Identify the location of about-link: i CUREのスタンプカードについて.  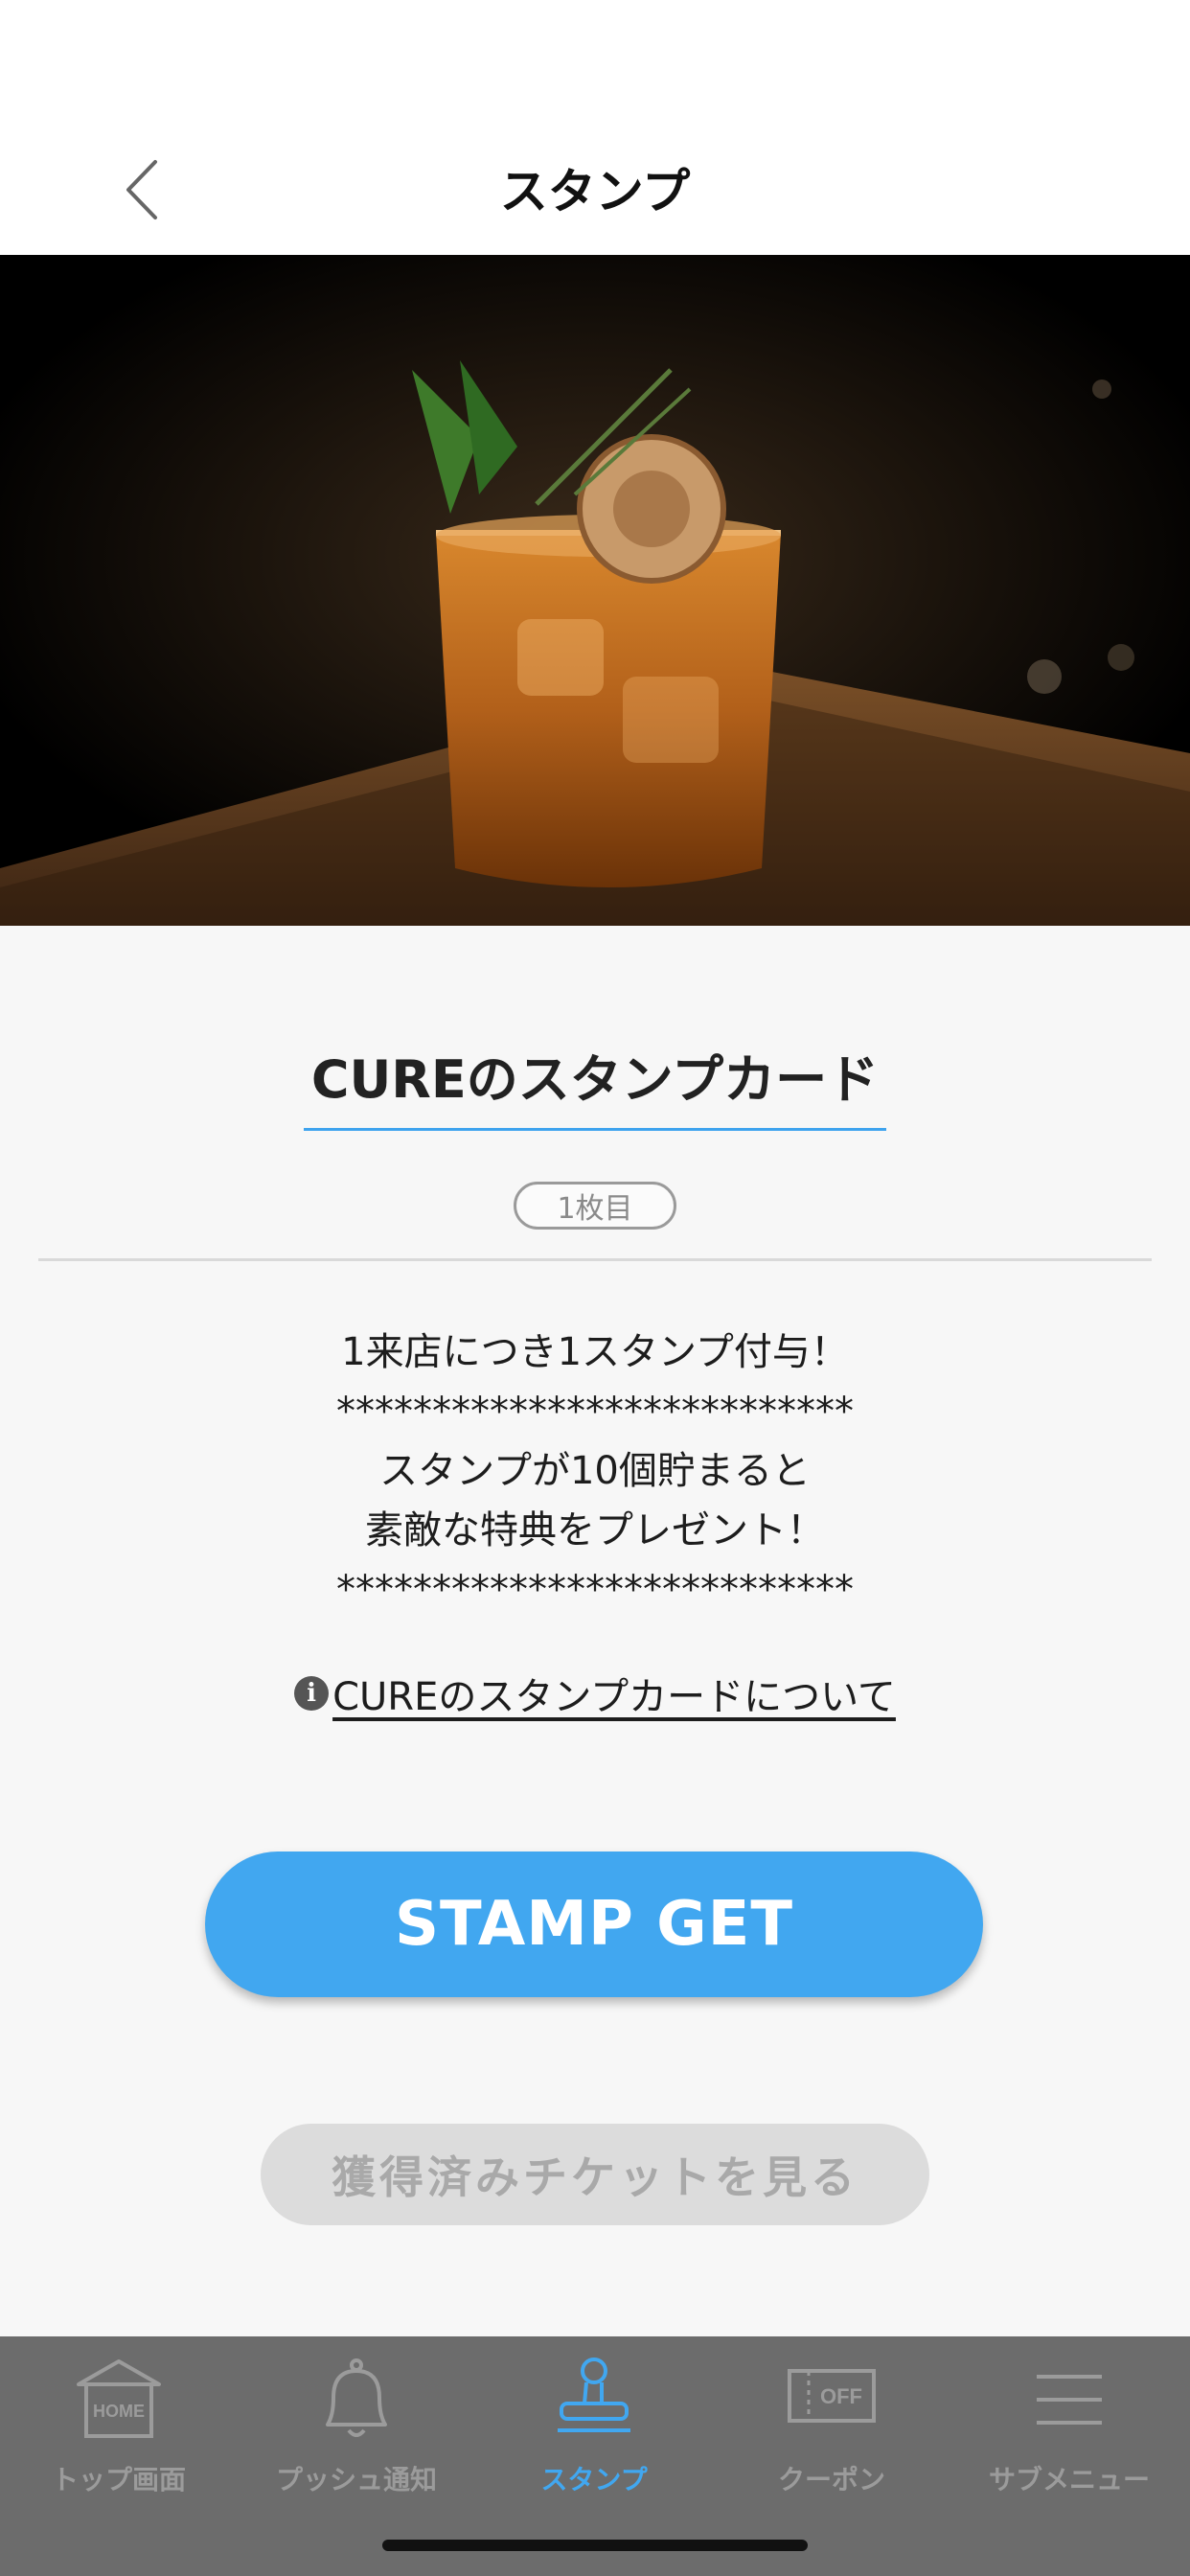
(595, 1693).